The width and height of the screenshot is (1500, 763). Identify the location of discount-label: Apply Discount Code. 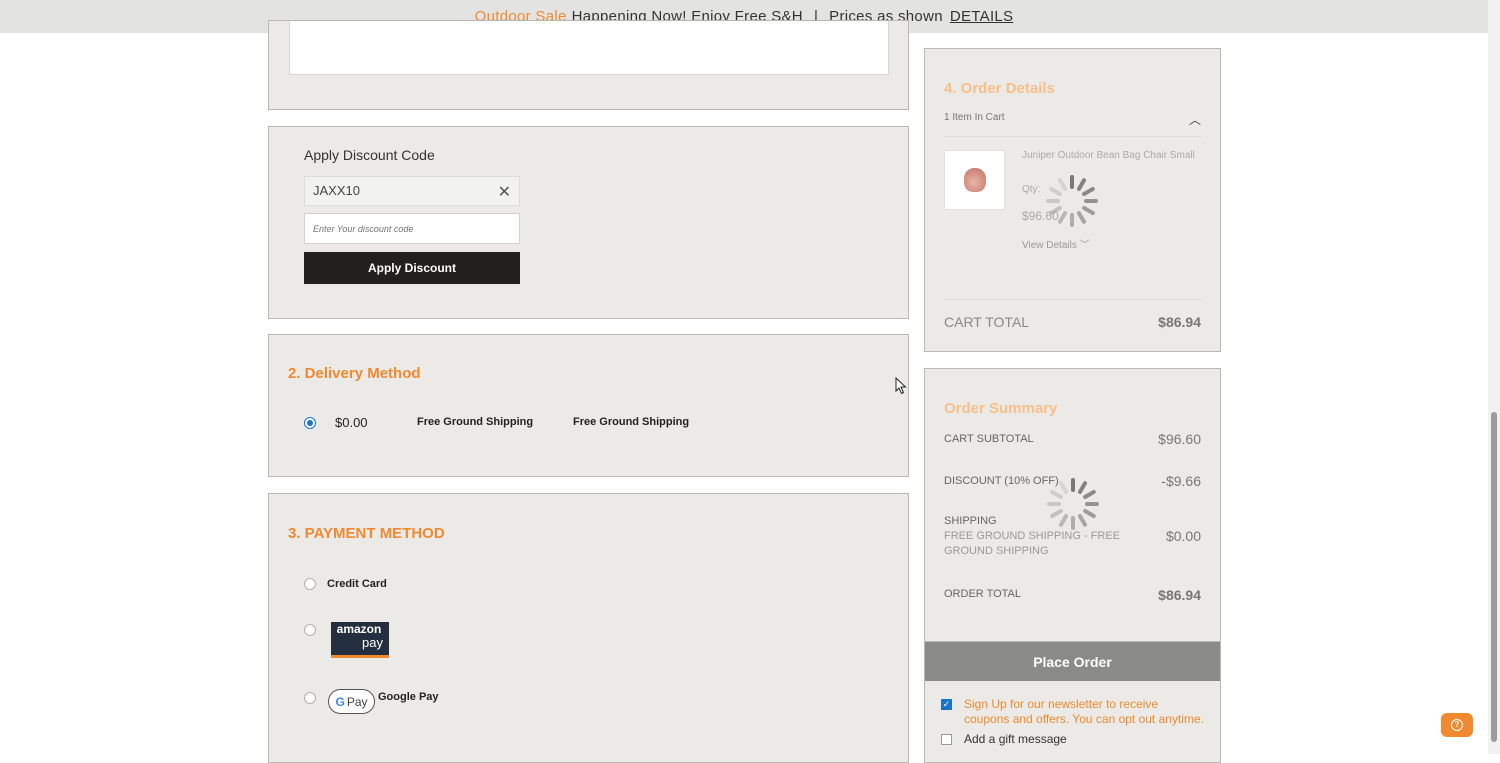
(369, 155).